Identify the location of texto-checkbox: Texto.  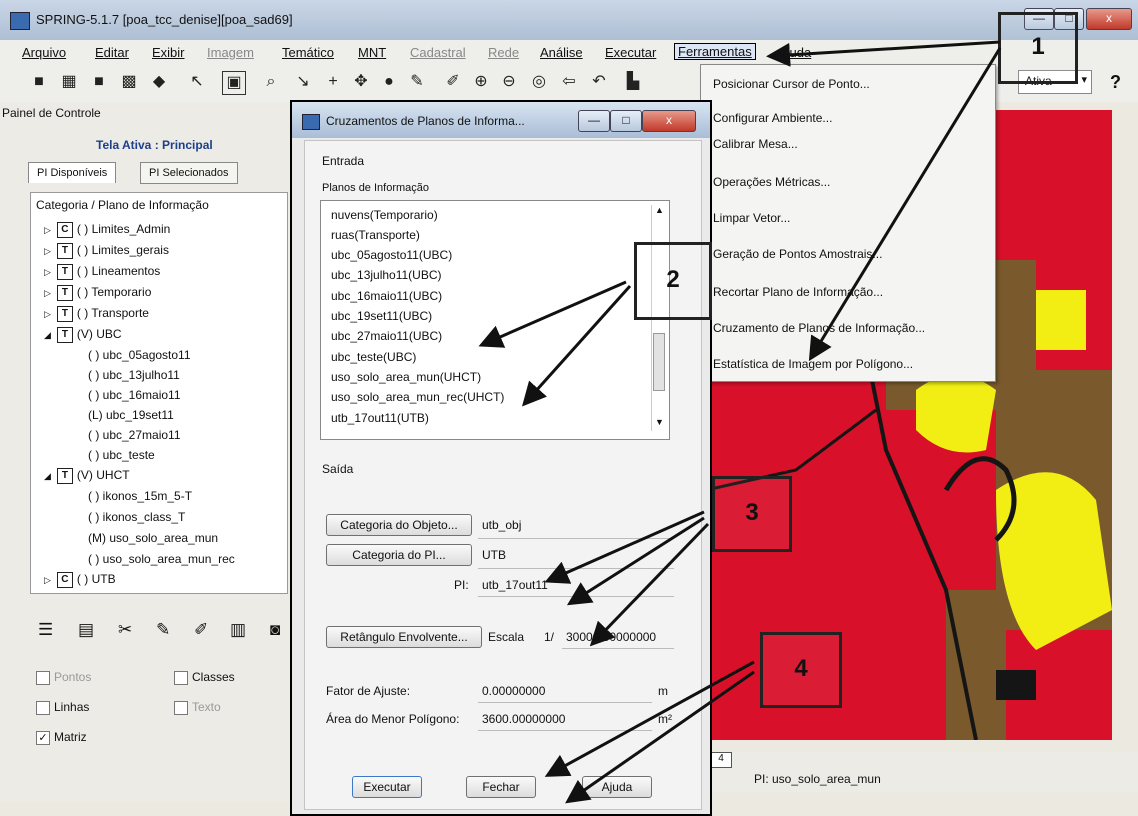
(197, 707).